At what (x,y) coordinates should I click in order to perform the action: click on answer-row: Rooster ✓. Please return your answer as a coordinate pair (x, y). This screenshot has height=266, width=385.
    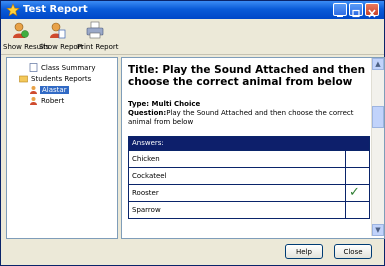
    Looking at the image, I should click on (249, 192).